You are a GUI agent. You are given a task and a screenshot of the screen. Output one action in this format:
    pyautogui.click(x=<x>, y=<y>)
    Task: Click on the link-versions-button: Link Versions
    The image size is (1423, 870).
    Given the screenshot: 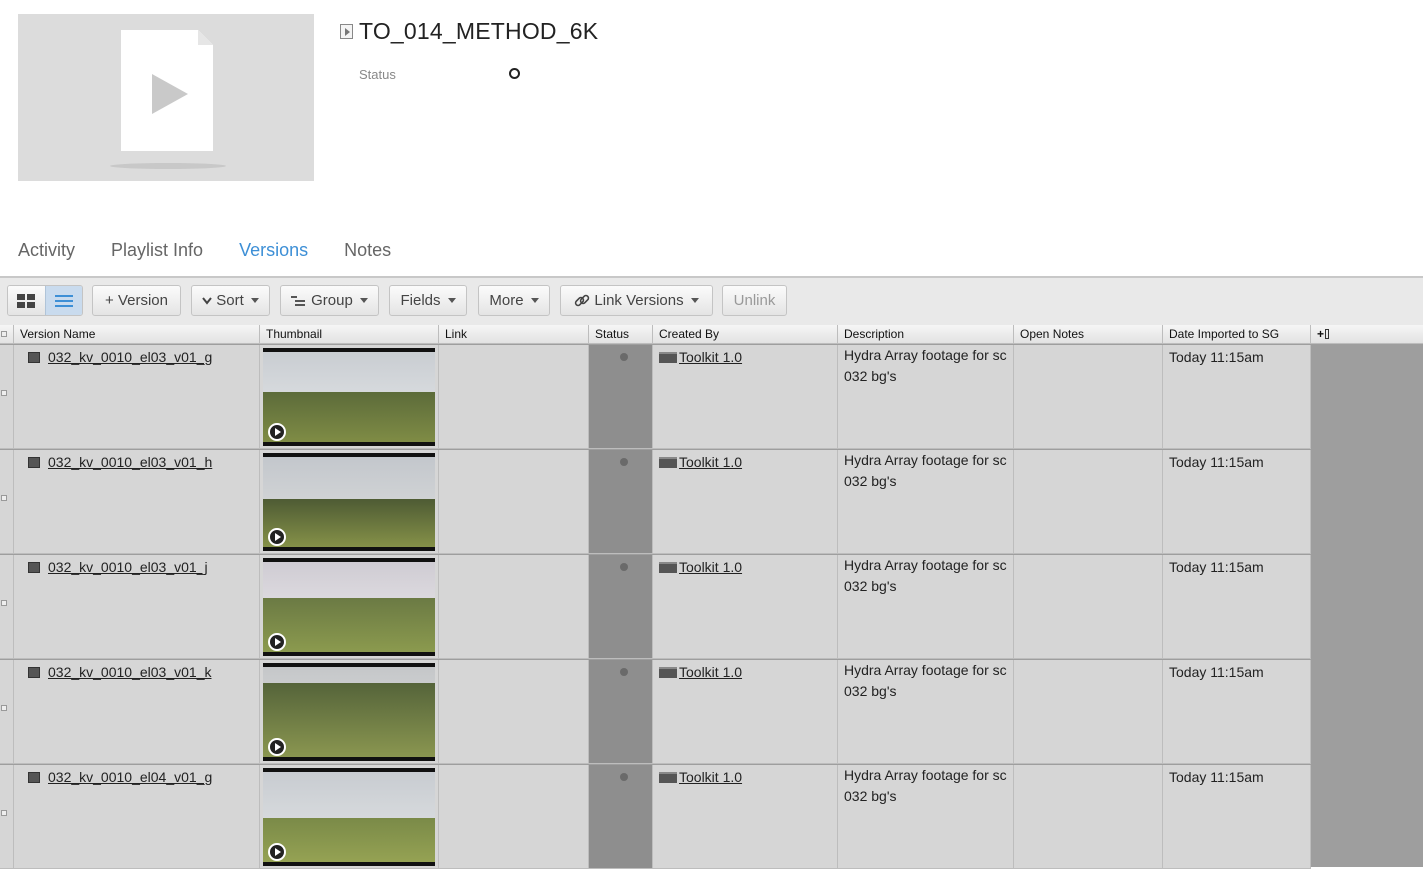 What is the action you would take?
    pyautogui.click(x=636, y=300)
    